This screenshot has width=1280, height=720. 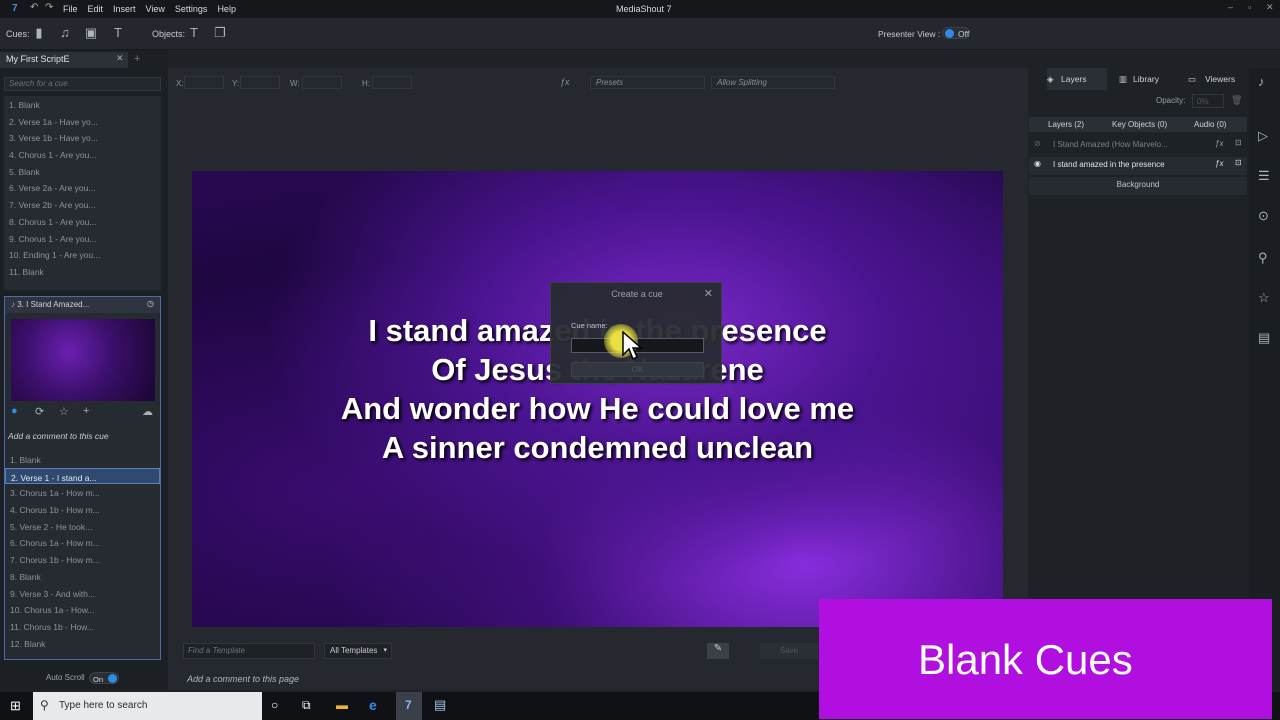 What do you see at coordinates (1138, 166) in the screenshot?
I see `layer-row: ◉ I stand amazed in the presence ƒx ⊡` at bounding box center [1138, 166].